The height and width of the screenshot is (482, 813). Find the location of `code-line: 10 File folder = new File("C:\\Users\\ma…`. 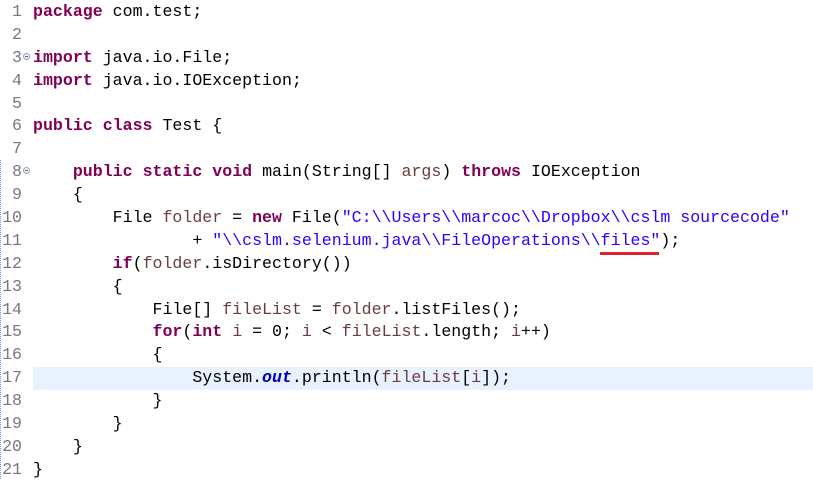

code-line: 10 File folder = new File("C:\\Users\\ma… is located at coordinates (406, 218).